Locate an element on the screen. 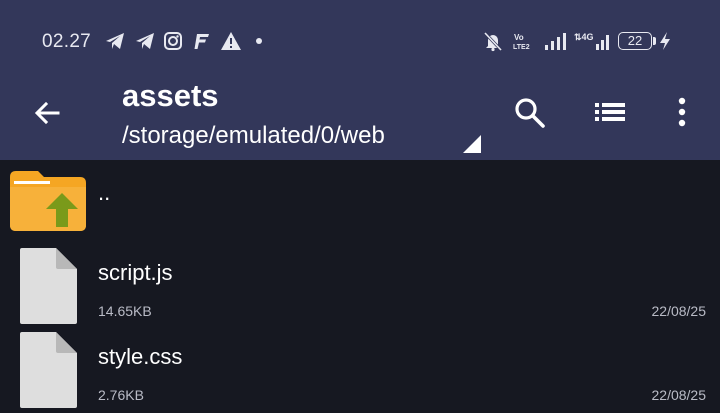 Image resolution: width=720 pixels, height=413 pixels. svg-text: Vo is located at coordinates (519, 37).